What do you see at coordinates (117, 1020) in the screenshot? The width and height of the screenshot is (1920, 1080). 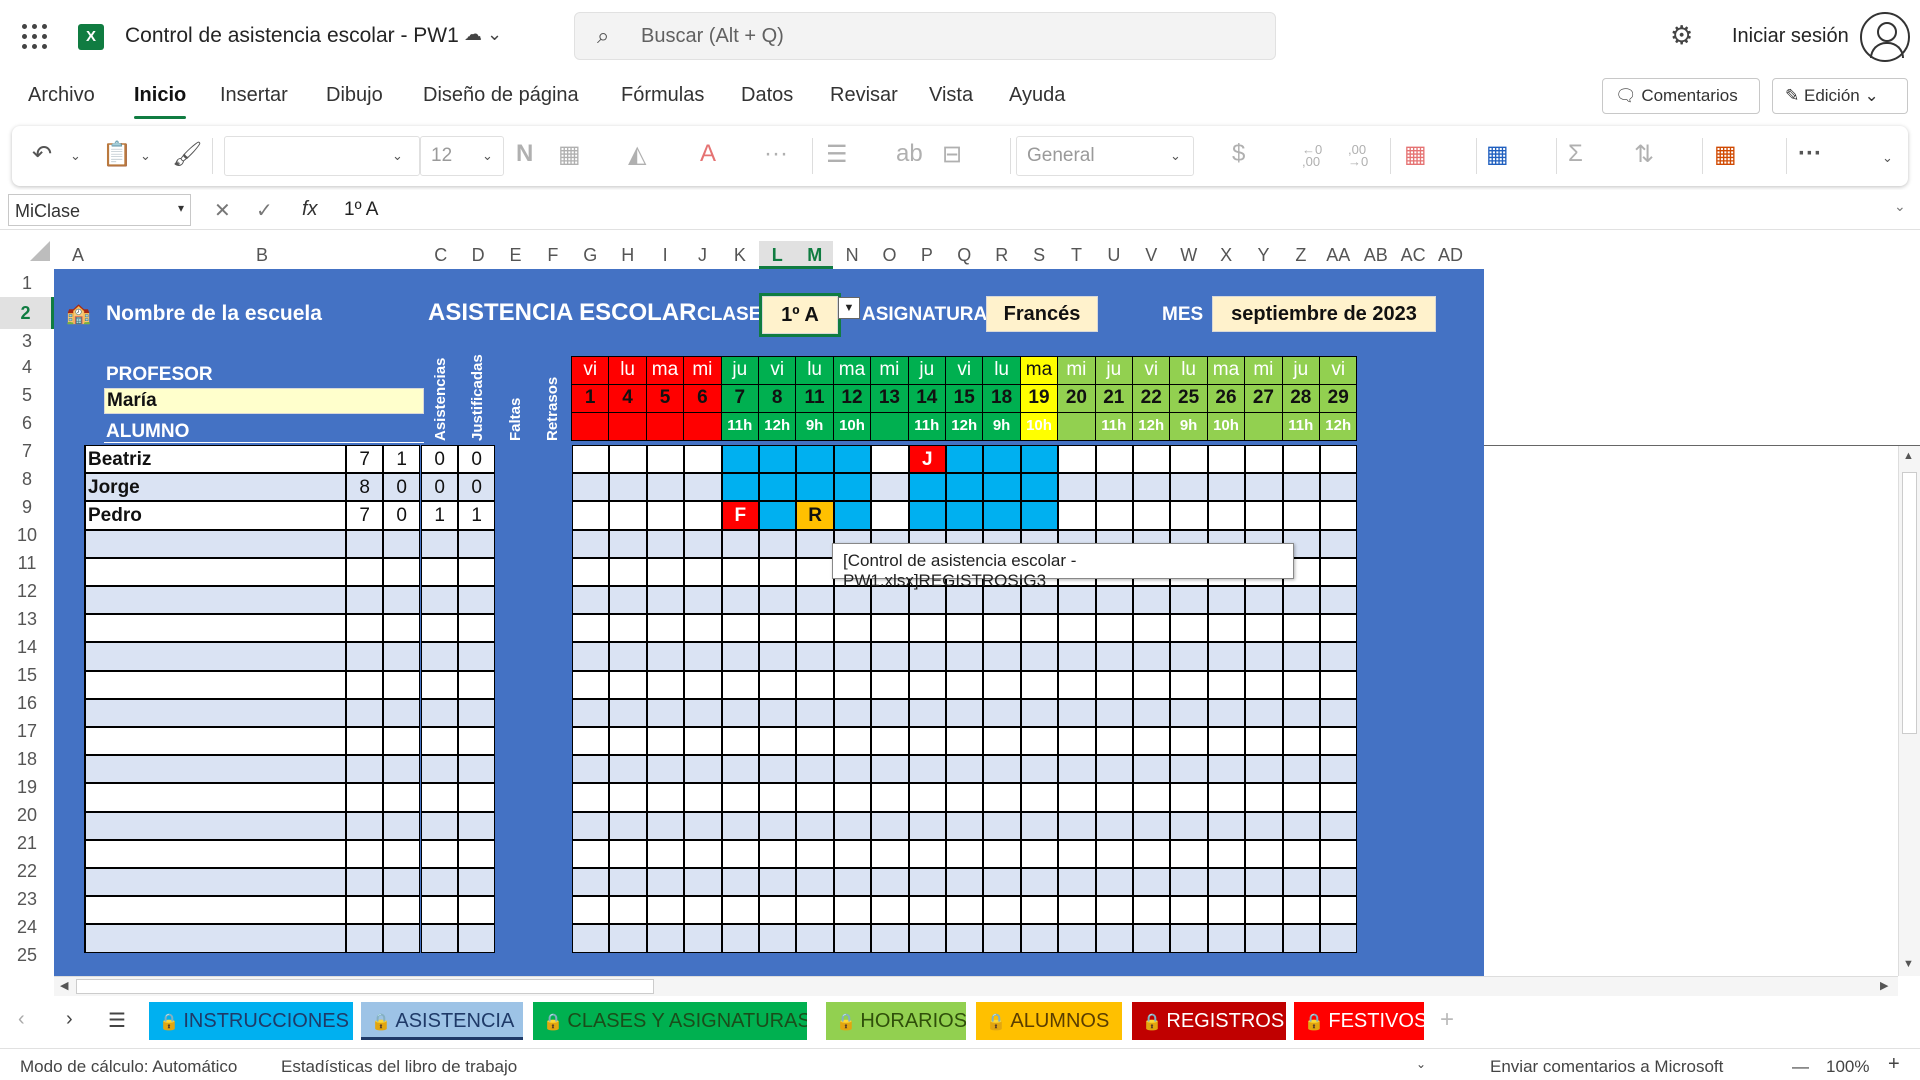 I see `all-sheets-menu-icon: ☰` at bounding box center [117, 1020].